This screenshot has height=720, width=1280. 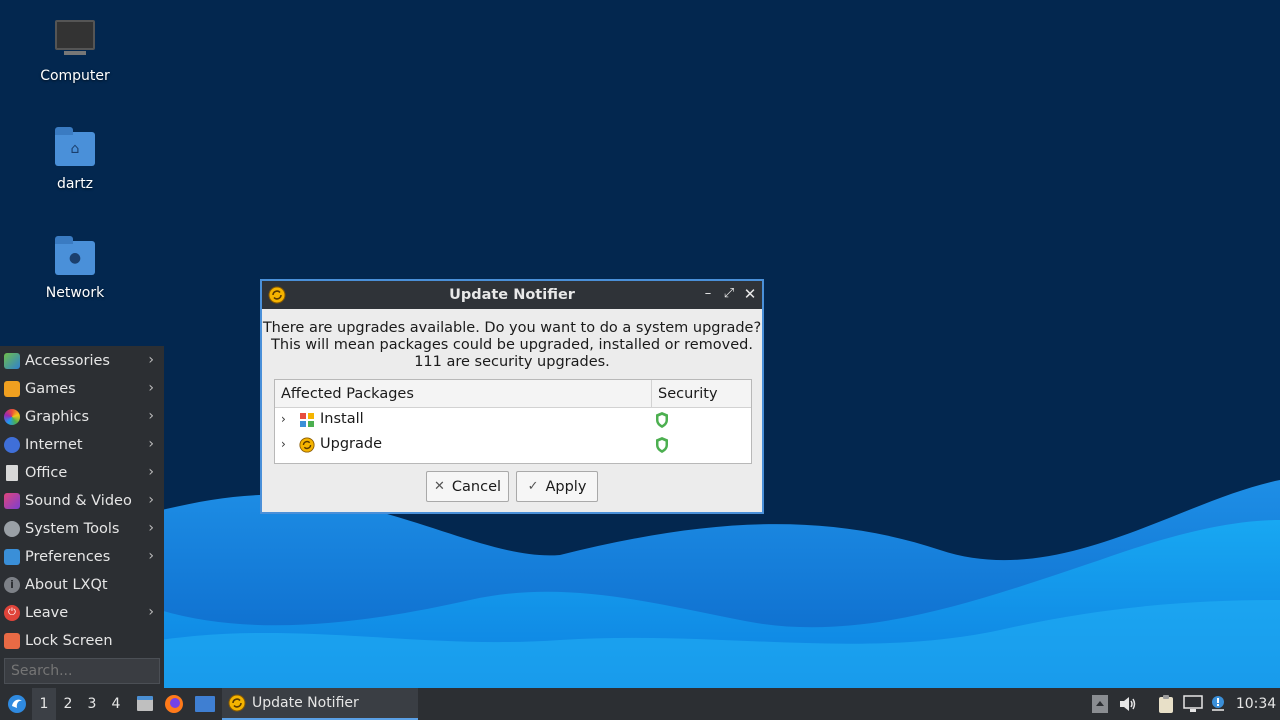 I want to click on clock: 10:34, so click(x=1256, y=704).